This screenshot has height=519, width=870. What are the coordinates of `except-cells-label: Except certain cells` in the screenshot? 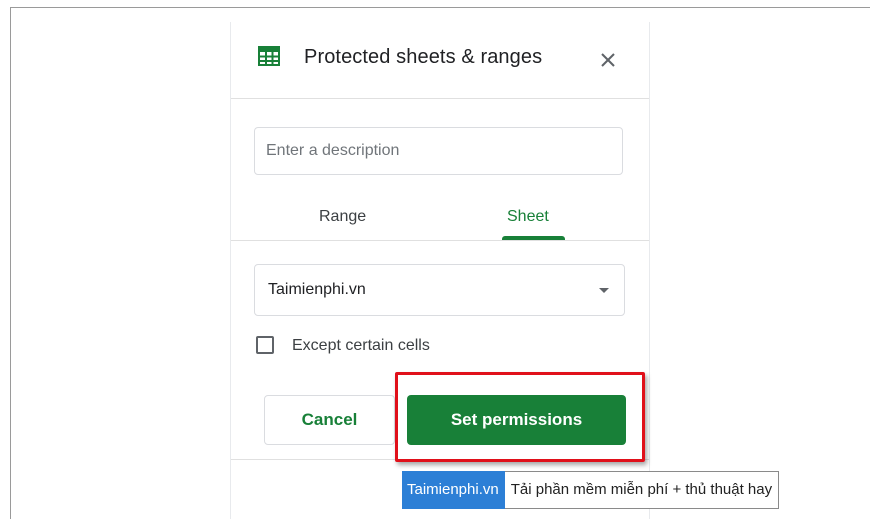 It's located at (361, 346).